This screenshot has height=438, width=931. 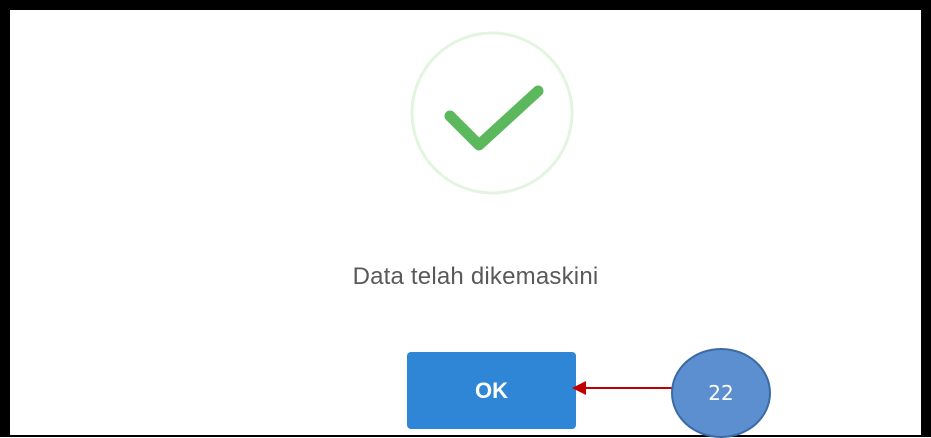 What do you see at coordinates (492, 113) in the screenshot?
I see `checkmark-success-icon` at bounding box center [492, 113].